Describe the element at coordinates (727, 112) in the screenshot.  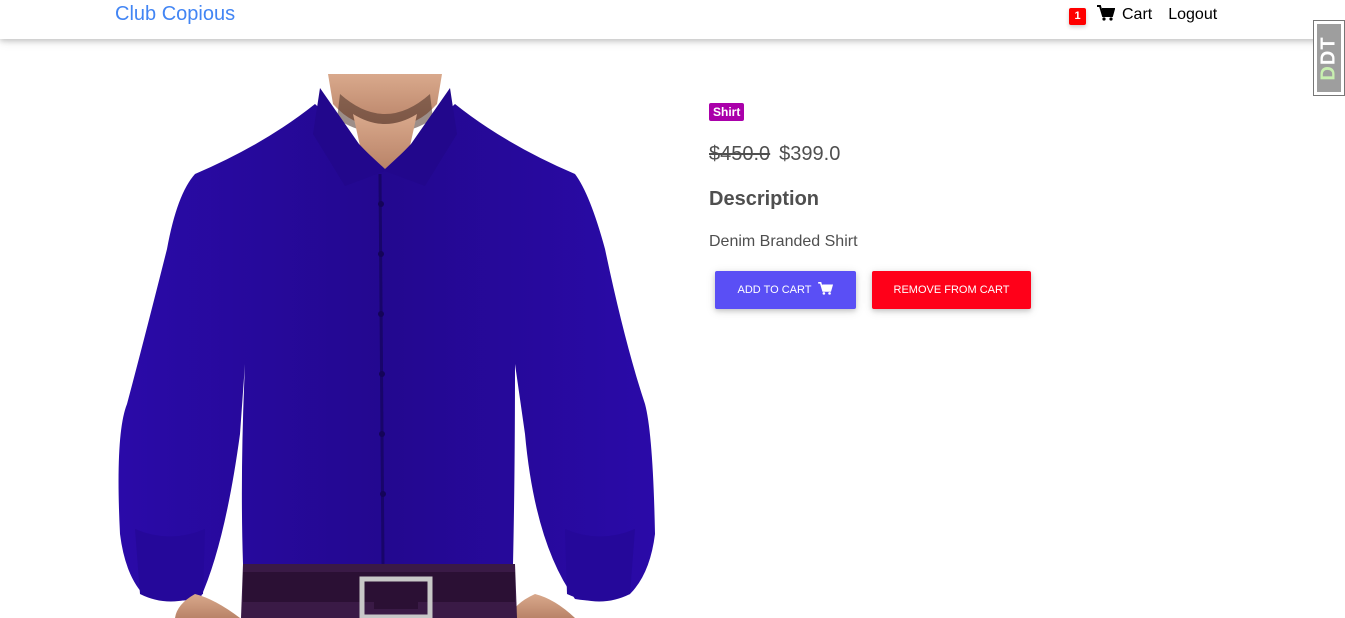
I see `category-badge: Shirt` at that location.